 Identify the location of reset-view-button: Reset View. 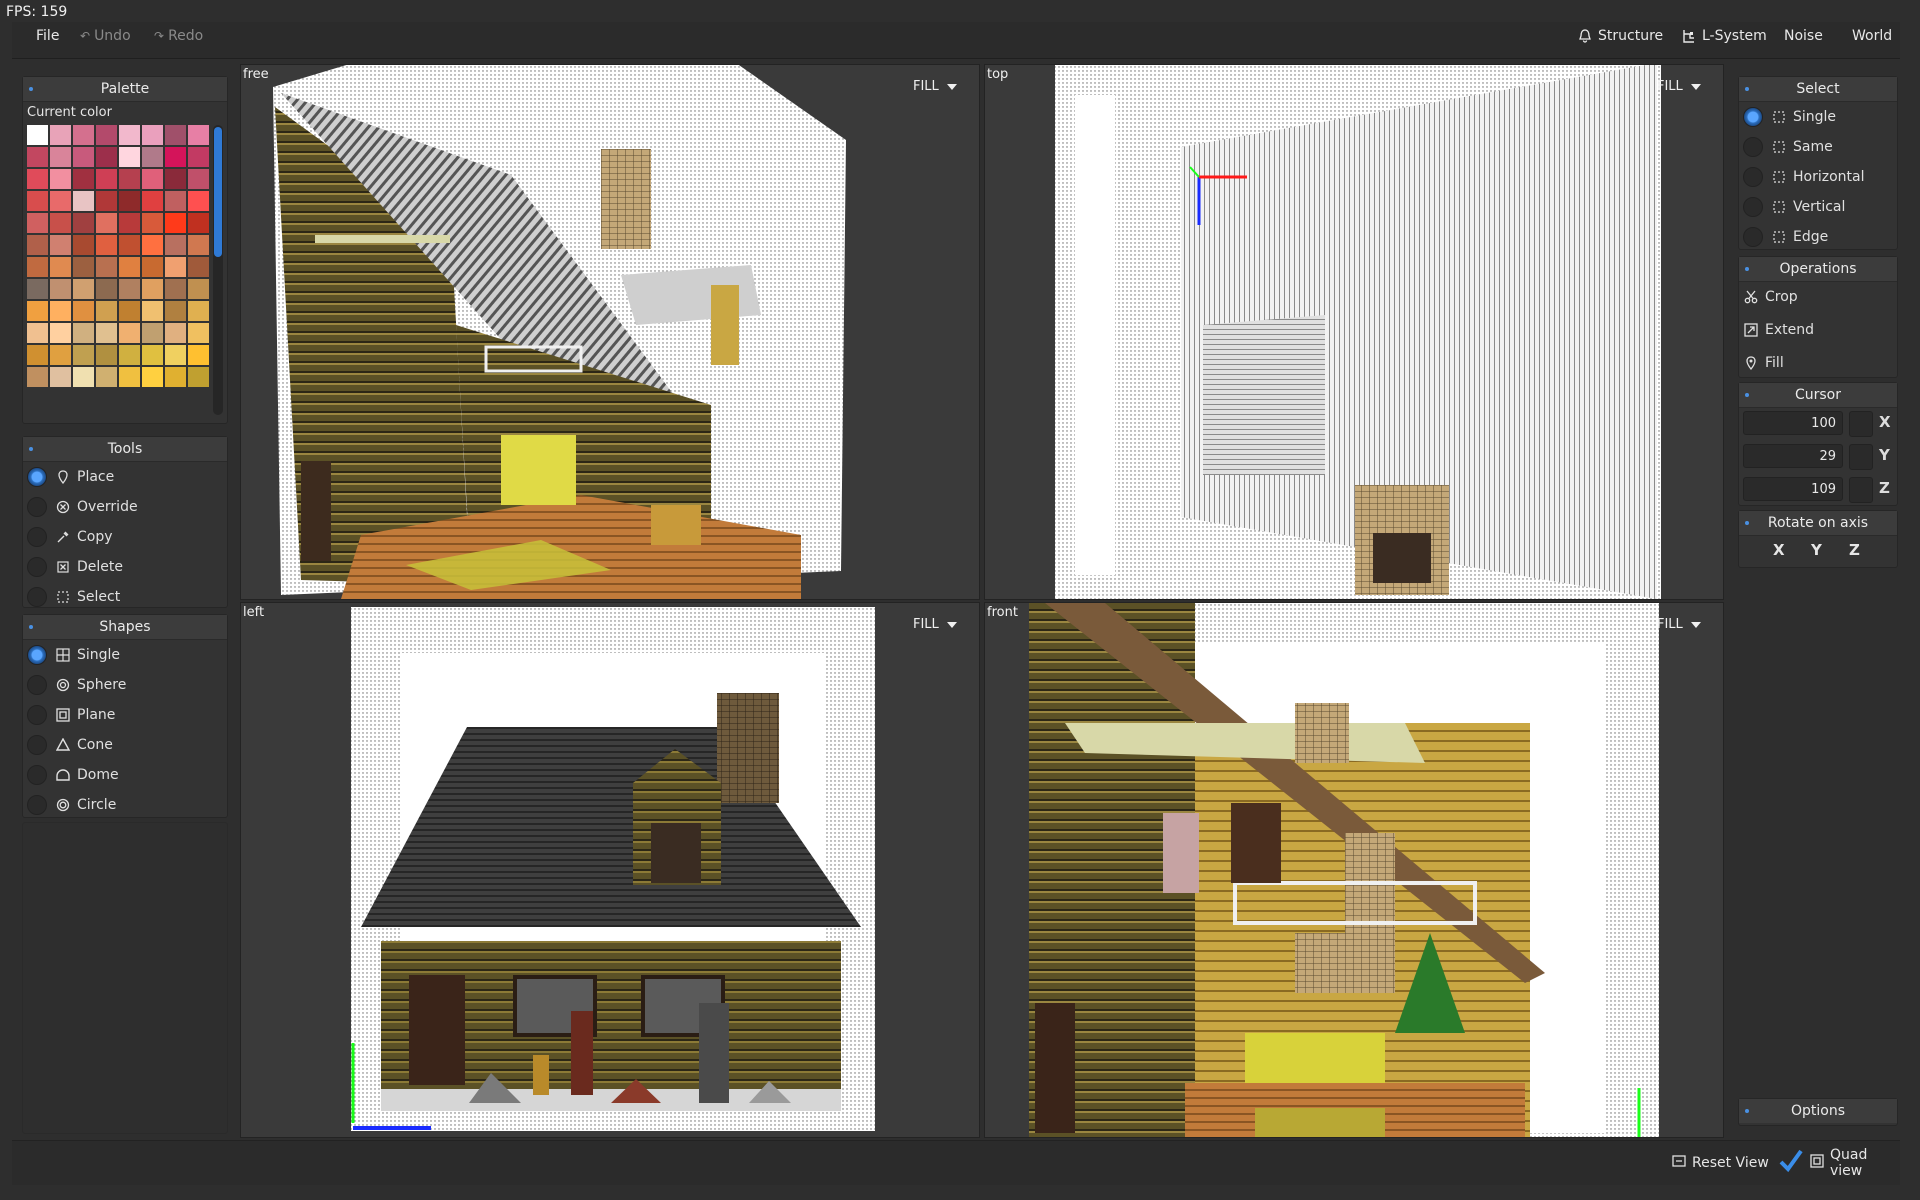
(1720, 1163).